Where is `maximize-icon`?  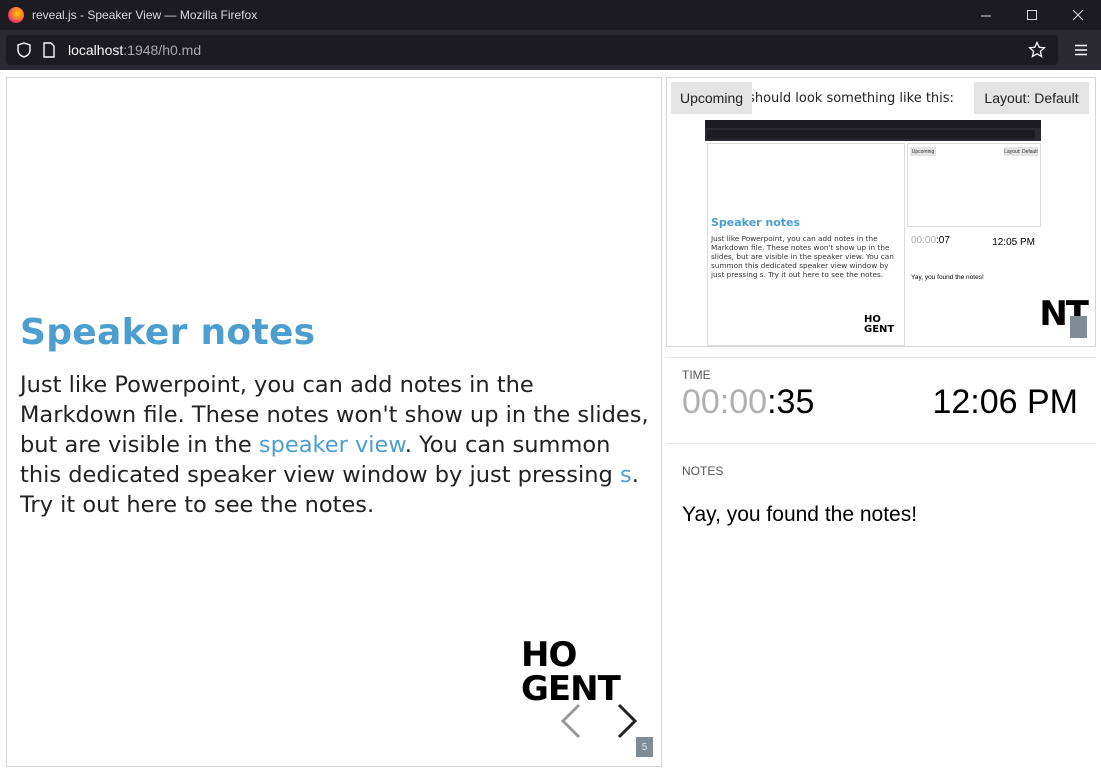 maximize-icon is located at coordinates (1031, 14).